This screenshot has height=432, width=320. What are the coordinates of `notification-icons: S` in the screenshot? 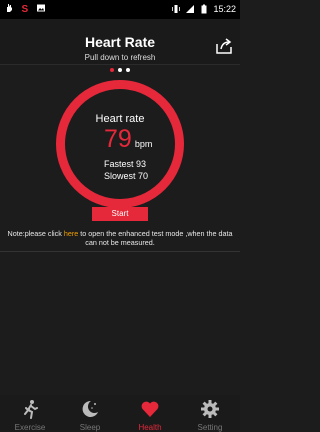 It's located at (25, 8).